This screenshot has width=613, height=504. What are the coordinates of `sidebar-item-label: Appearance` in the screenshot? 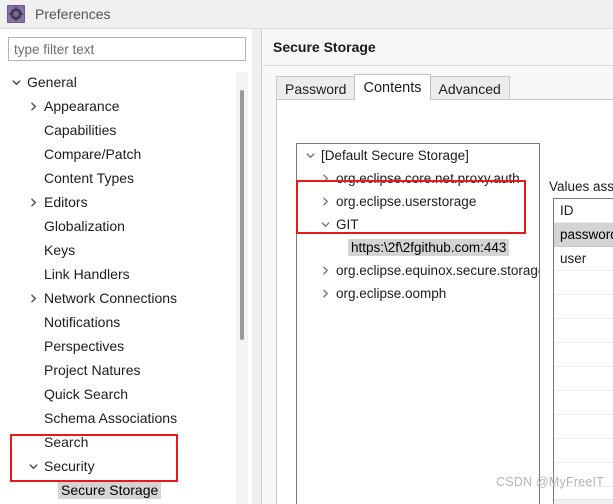 It's located at (82, 106).